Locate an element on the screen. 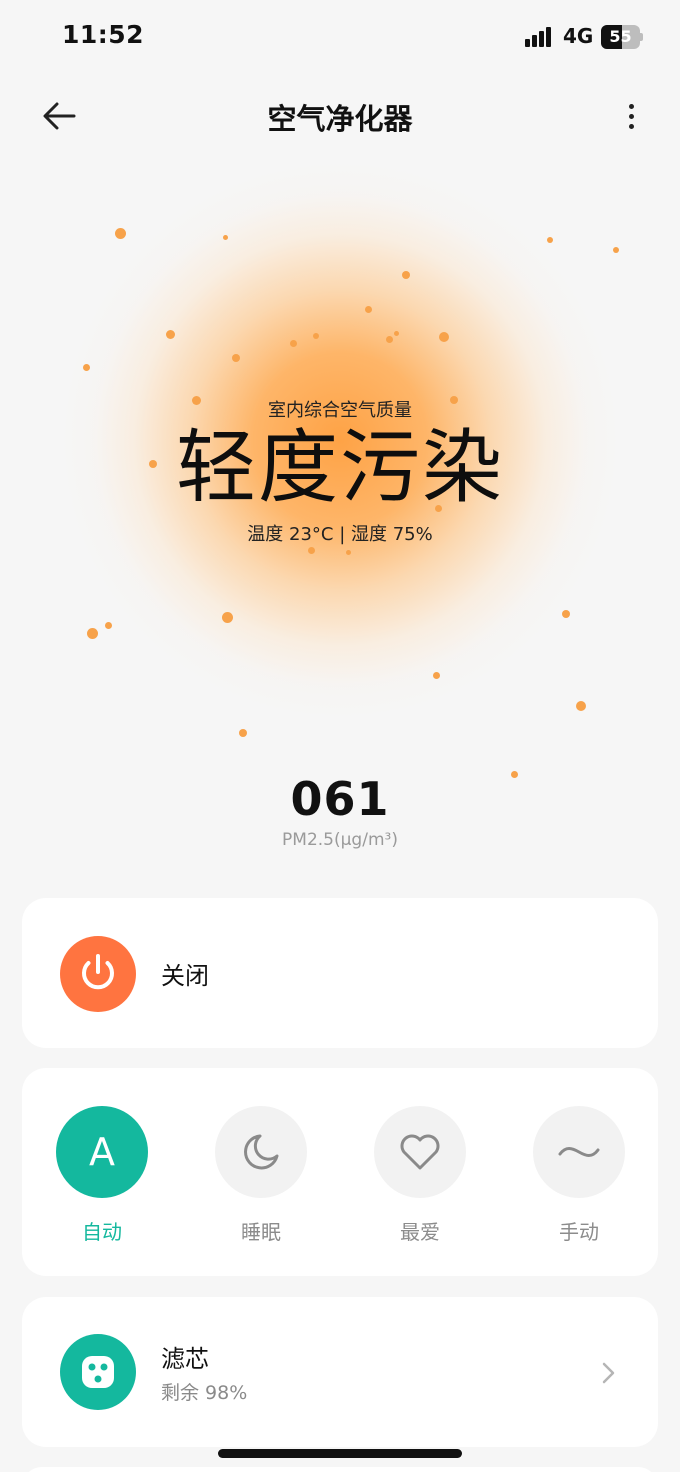 This screenshot has height=1472, width=680. power-icon is located at coordinates (98, 972).